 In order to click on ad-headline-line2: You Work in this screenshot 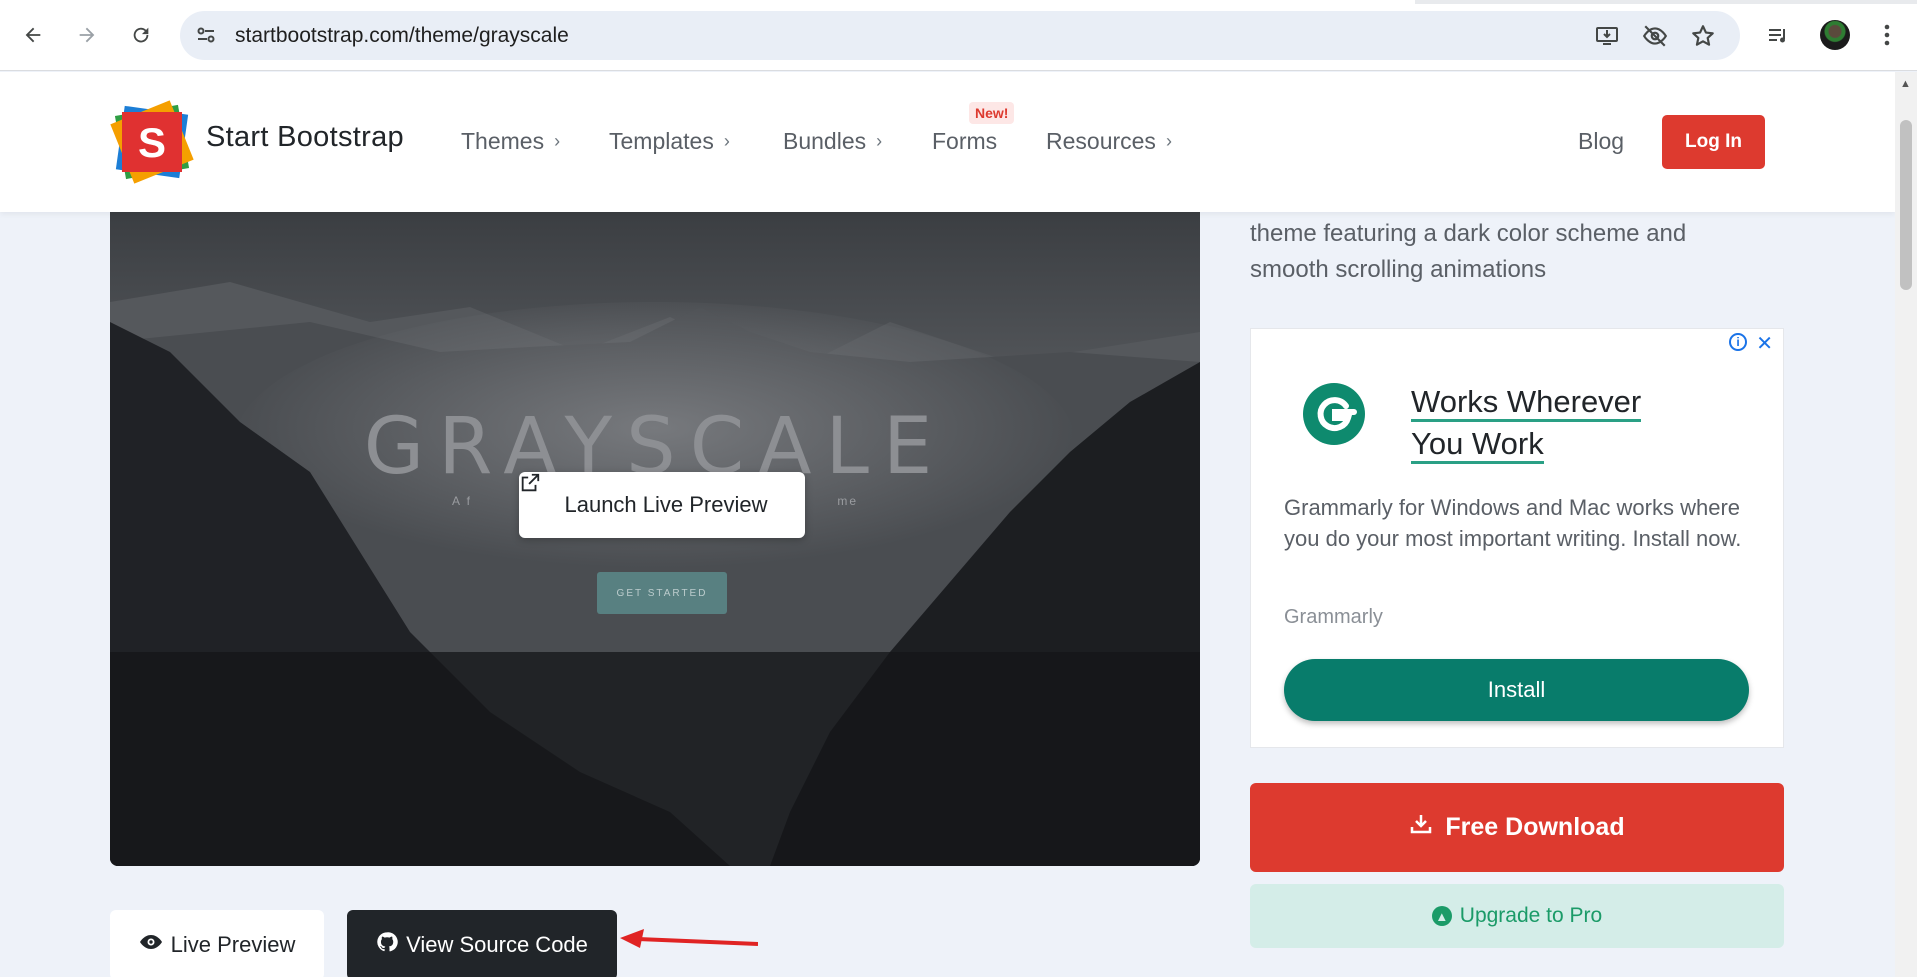, I will do `click(1477, 445)`.